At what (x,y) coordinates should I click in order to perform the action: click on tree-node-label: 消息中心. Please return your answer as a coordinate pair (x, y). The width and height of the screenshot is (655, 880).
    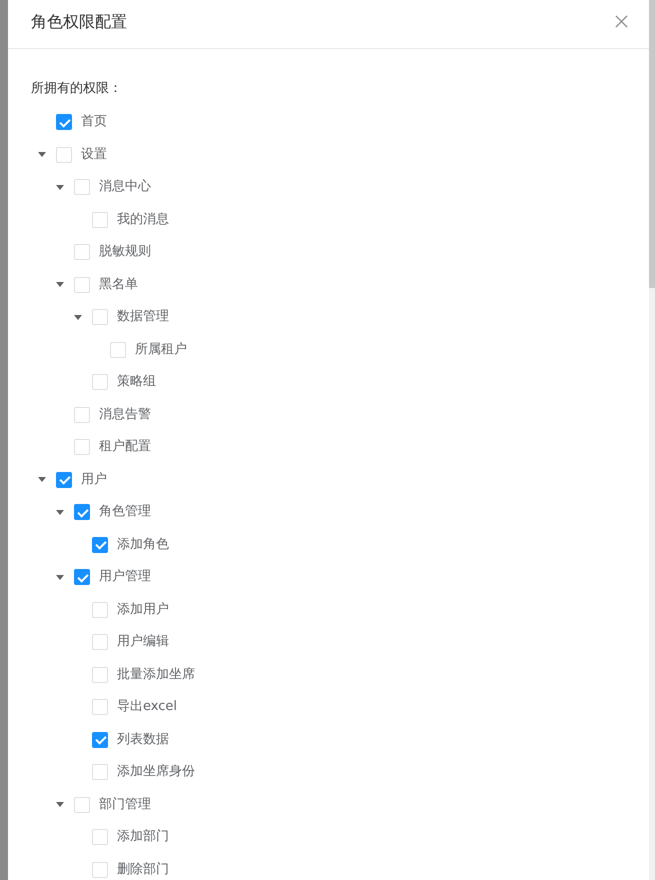
    Looking at the image, I should click on (125, 187).